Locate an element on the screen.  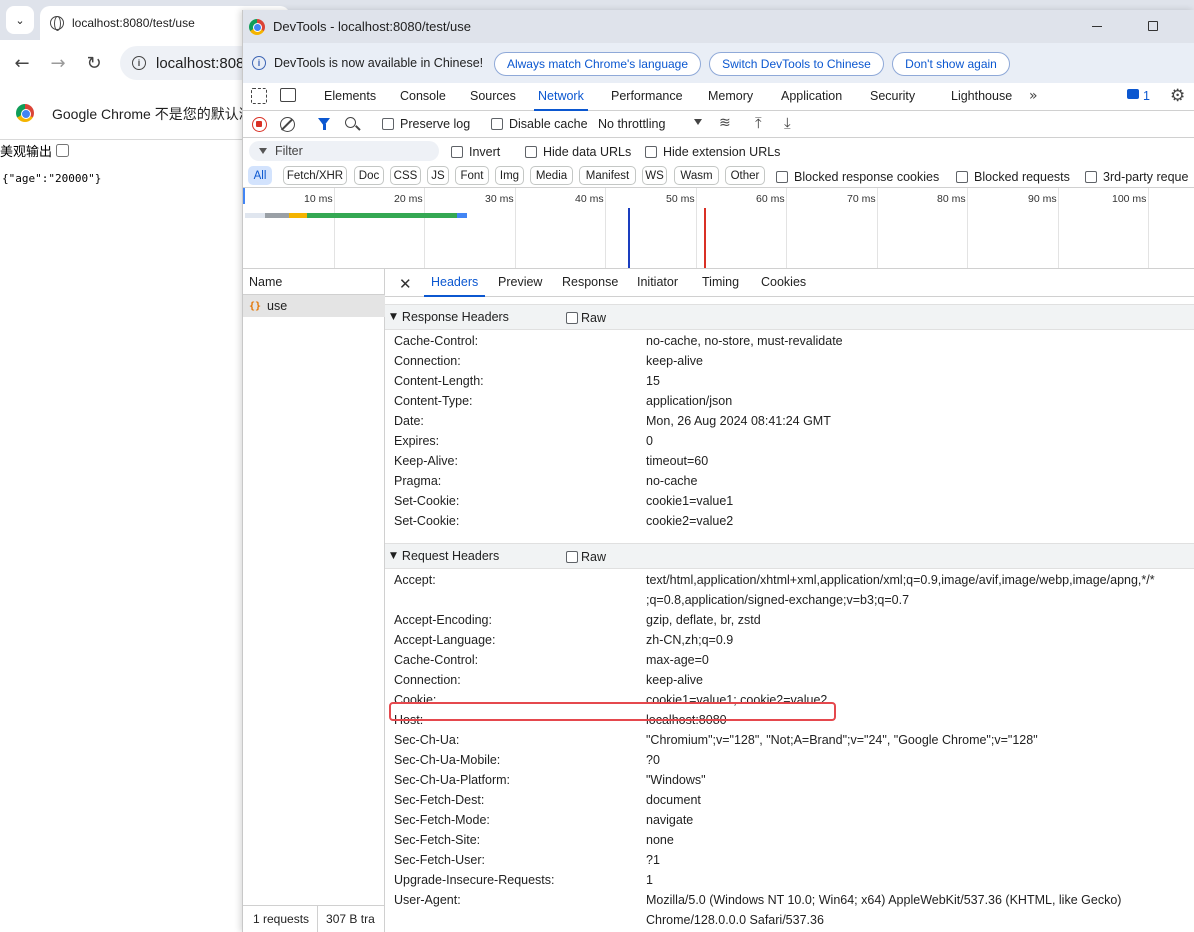
blocked-response-cookies-toggle: Blocked response cookies is located at coordinates (857, 177).